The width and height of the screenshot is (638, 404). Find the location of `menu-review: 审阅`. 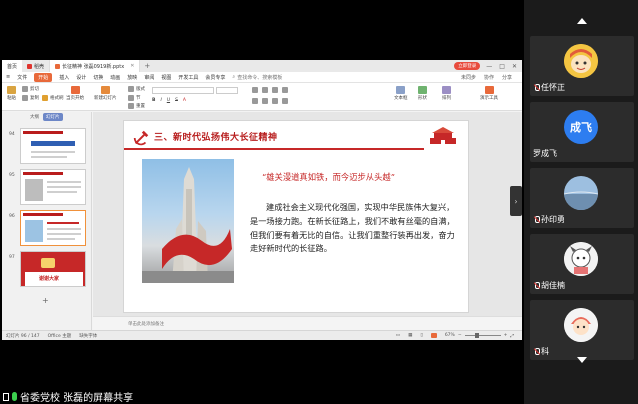

menu-review: 审阅 is located at coordinates (149, 77).